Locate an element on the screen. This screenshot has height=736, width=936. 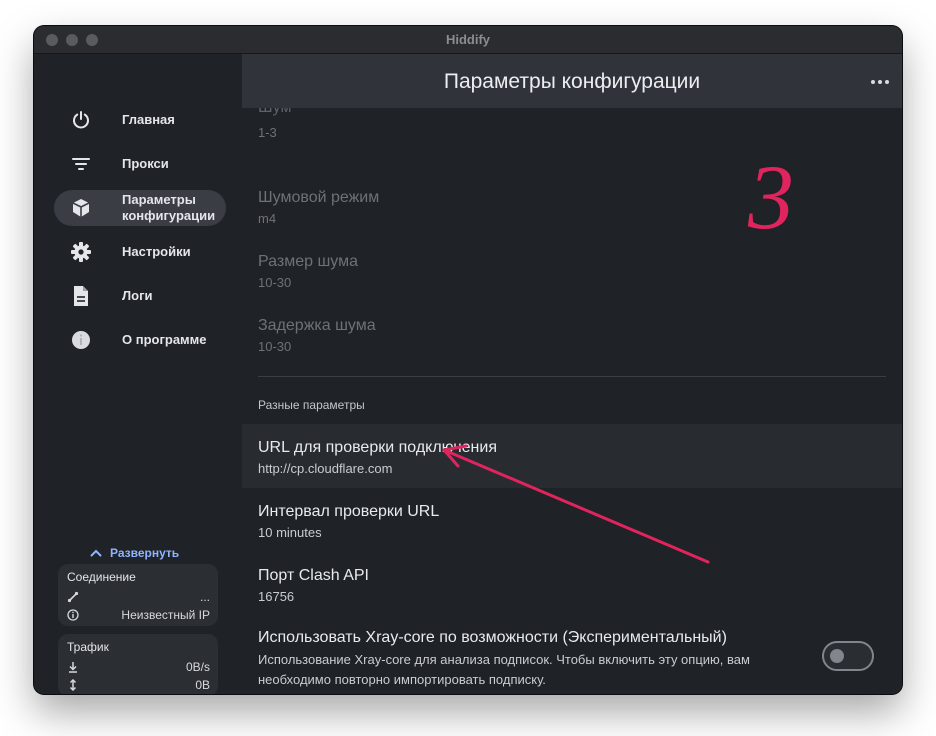
sidebar-item-label: Главная is located at coordinates (148, 119).